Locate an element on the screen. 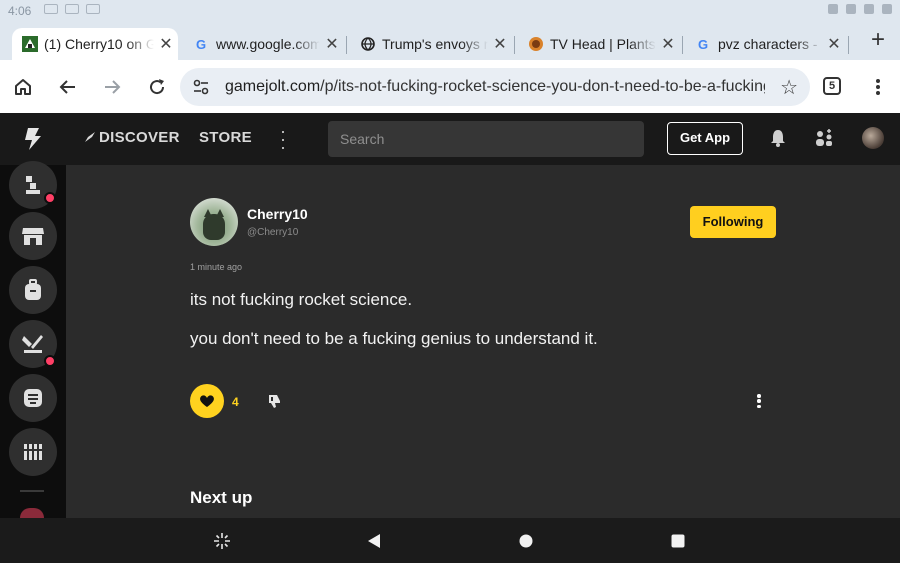 This screenshot has width=900, height=563. nav-recents-button is located at coordinates (678, 541).